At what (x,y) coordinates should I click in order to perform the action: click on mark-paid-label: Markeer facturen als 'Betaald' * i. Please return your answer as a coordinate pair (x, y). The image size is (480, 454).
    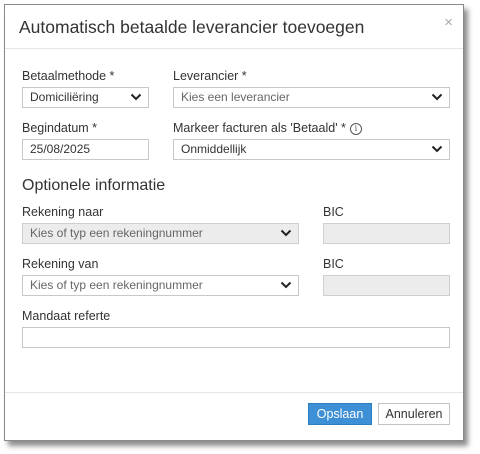
    Looking at the image, I should click on (267, 128).